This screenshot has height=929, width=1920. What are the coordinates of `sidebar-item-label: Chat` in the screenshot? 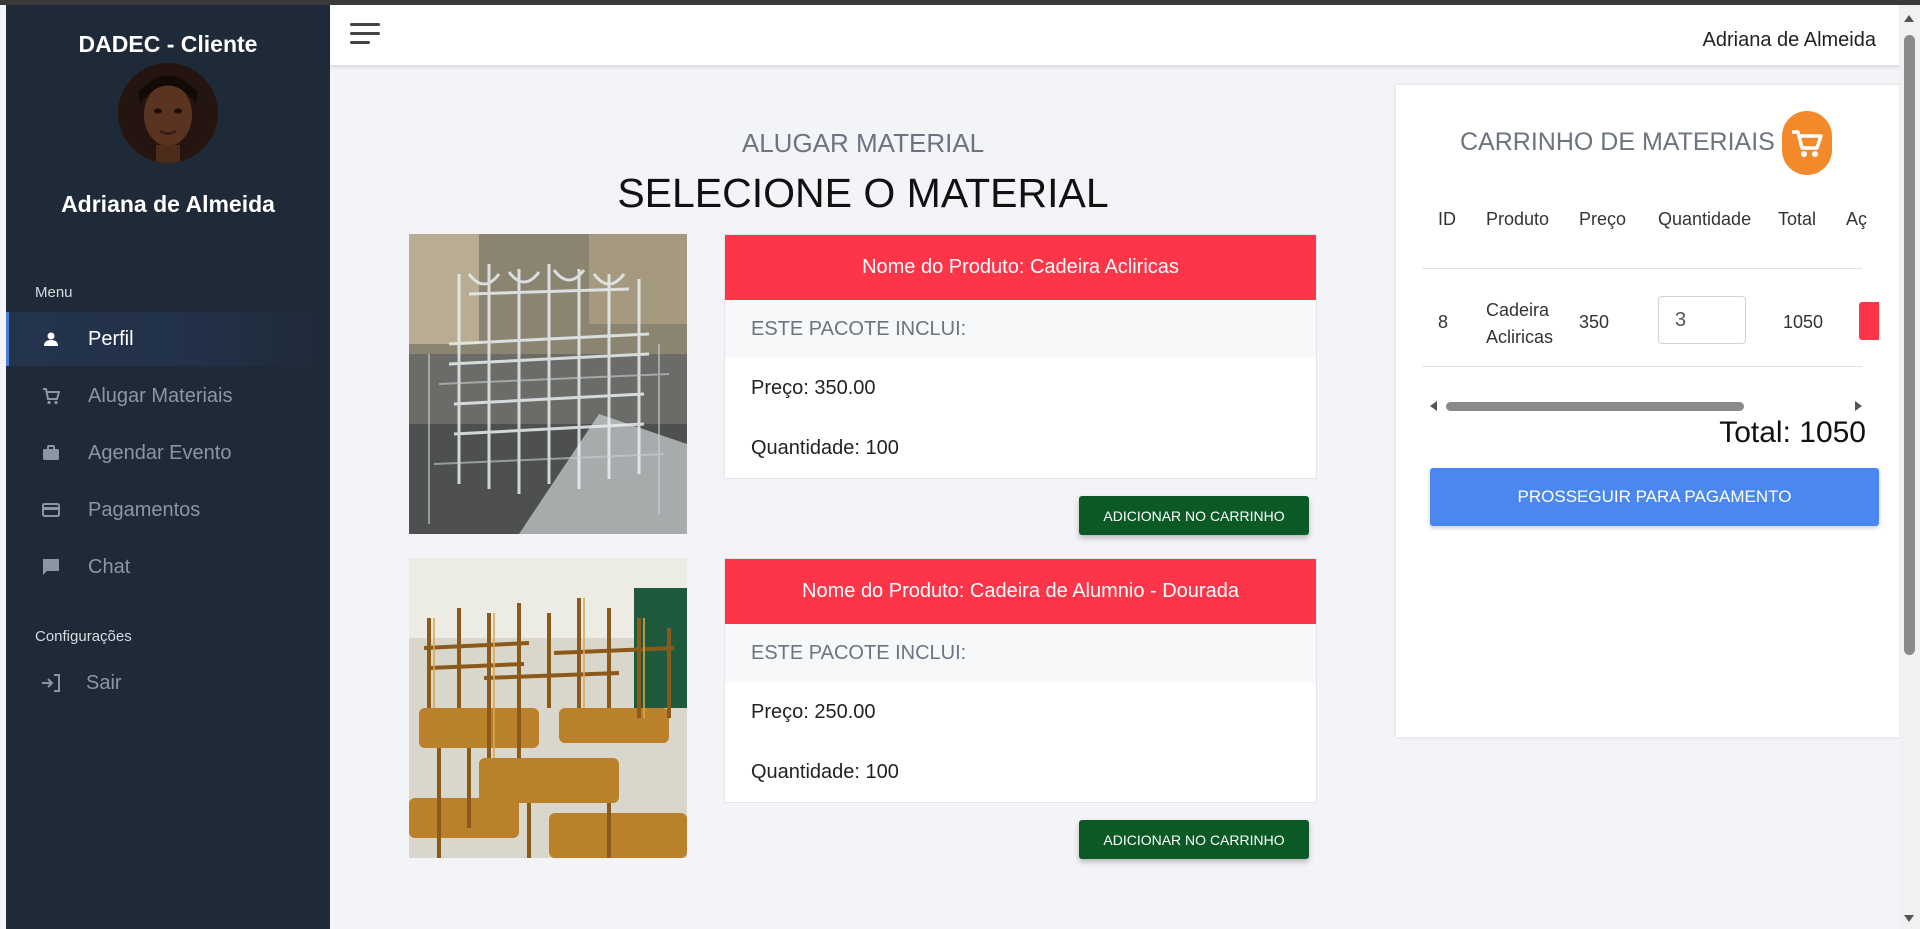 It's located at (109, 566).